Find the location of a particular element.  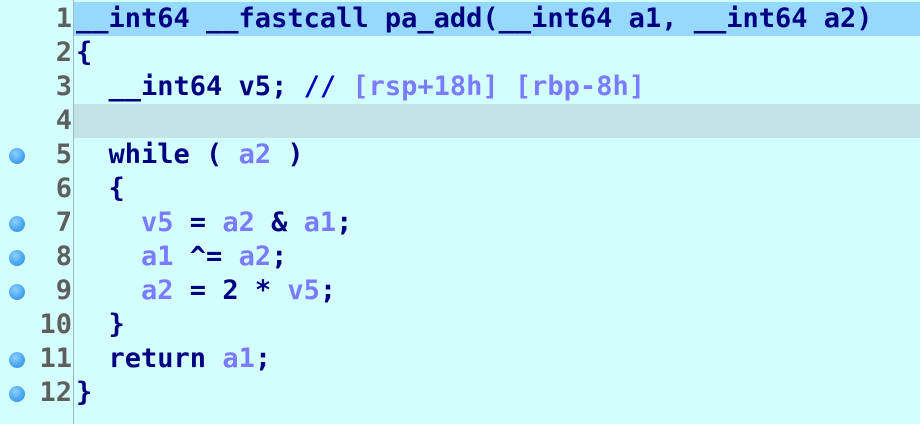

line-number: 8 is located at coordinates (63, 256).